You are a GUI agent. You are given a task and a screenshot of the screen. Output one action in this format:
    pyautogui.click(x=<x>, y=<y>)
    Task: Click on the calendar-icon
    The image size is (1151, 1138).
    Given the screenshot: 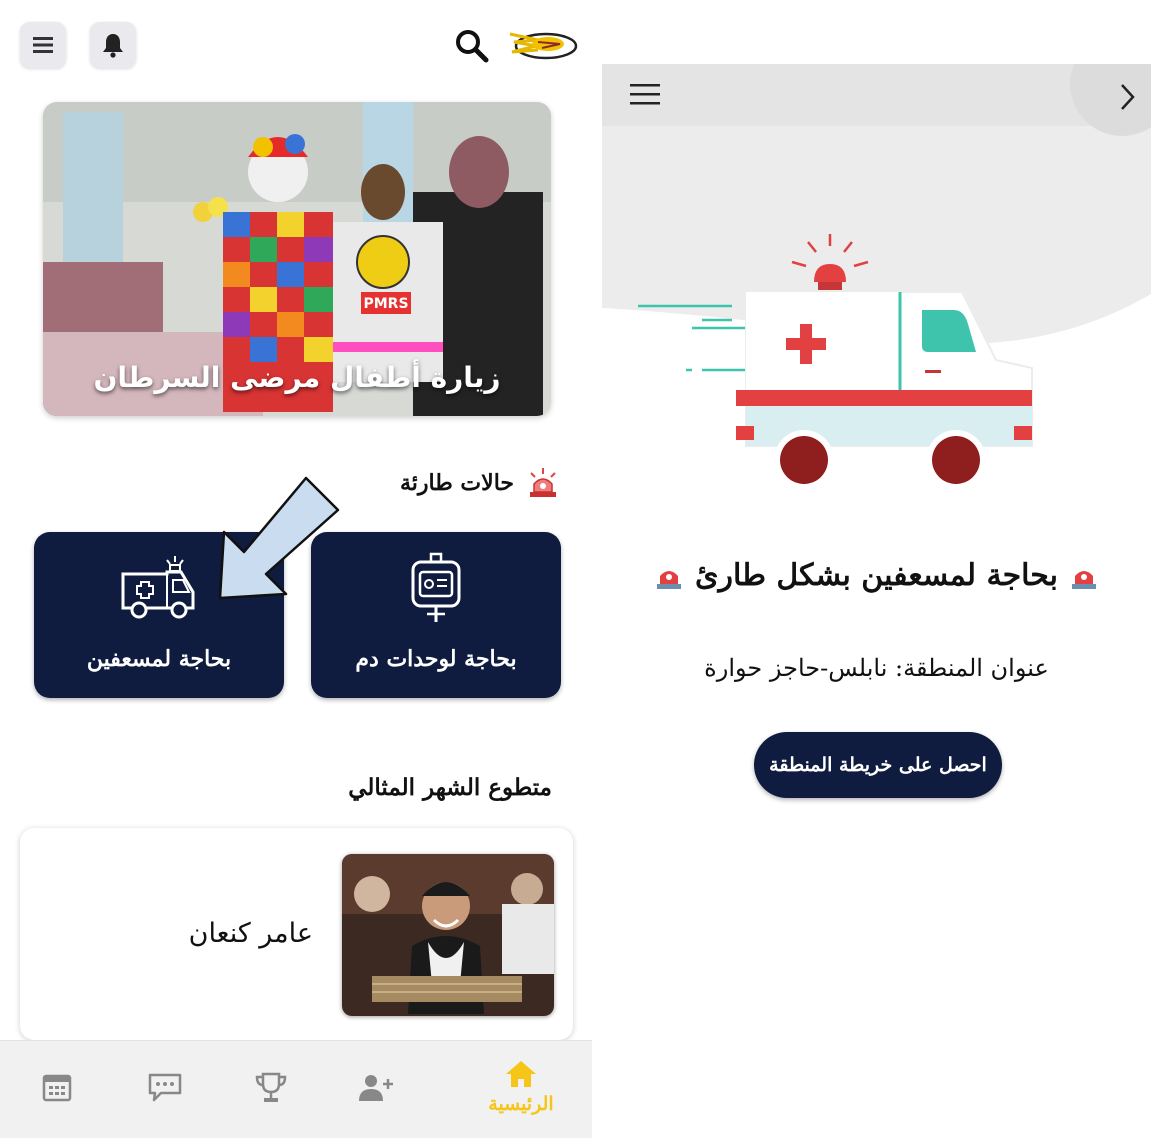 What is the action you would take?
    pyautogui.click(x=57, y=1088)
    